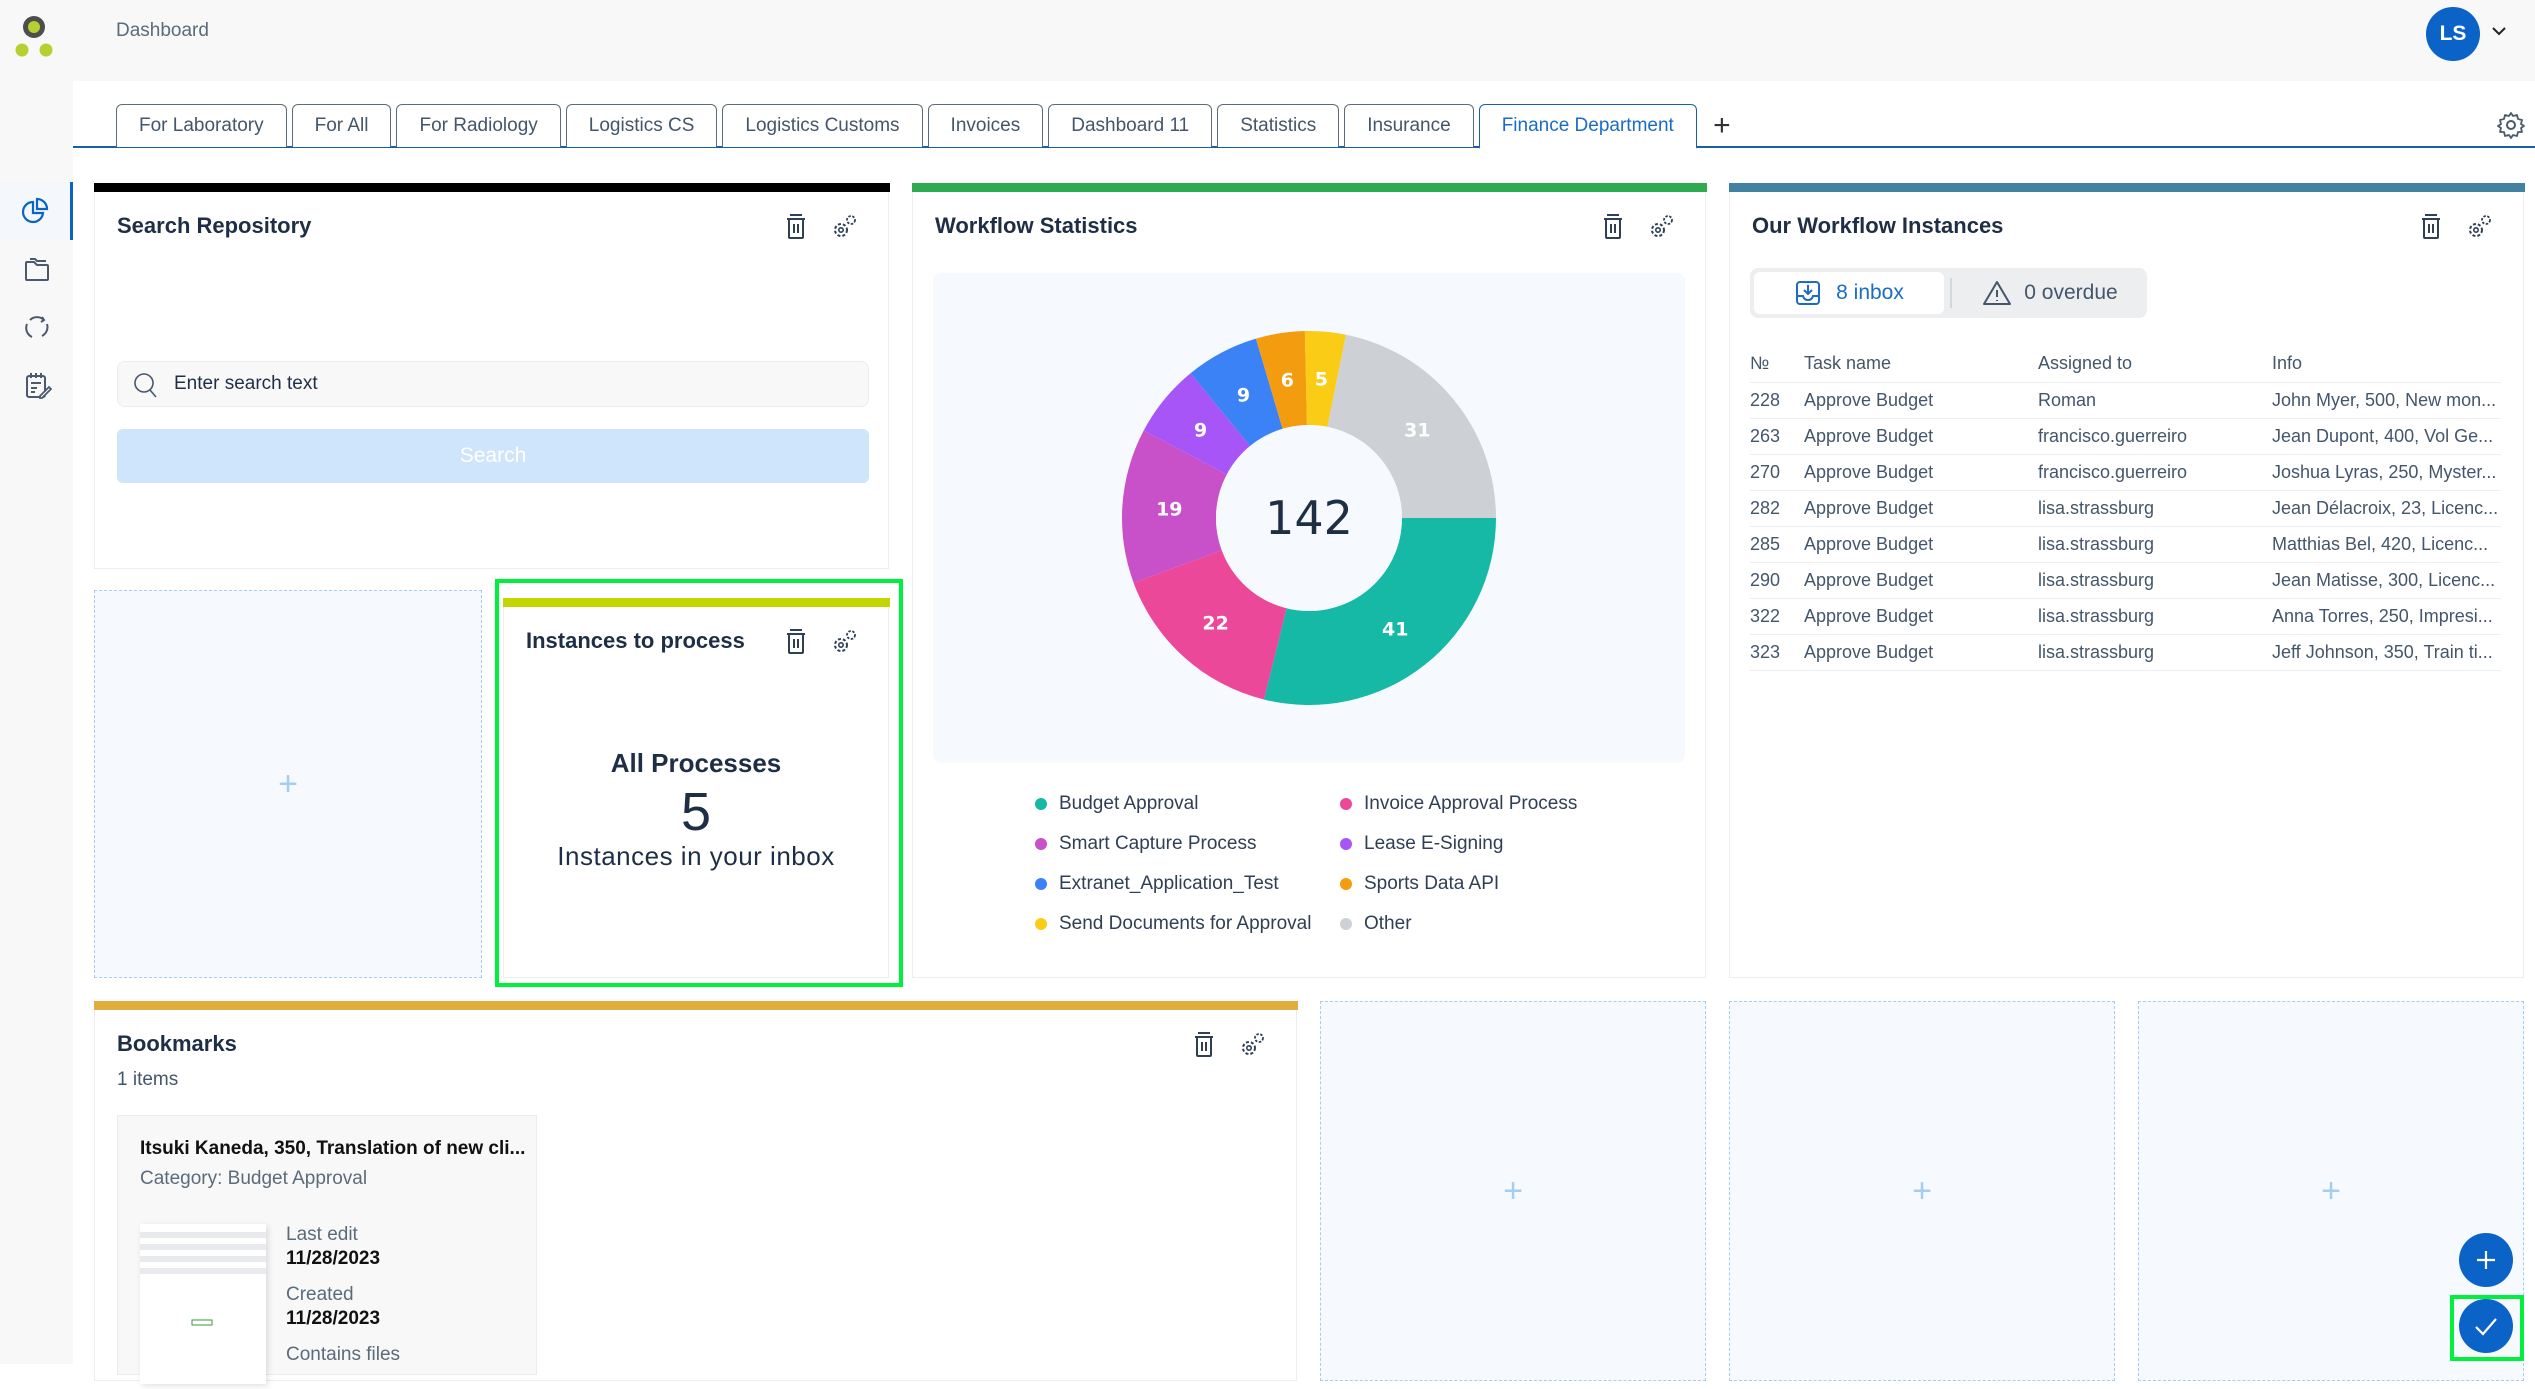 This screenshot has width=2535, height=1389. What do you see at coordinates (1777, 616) in the screenshot?
I see `cell-number: 322` at bounding box center [1777, 616].